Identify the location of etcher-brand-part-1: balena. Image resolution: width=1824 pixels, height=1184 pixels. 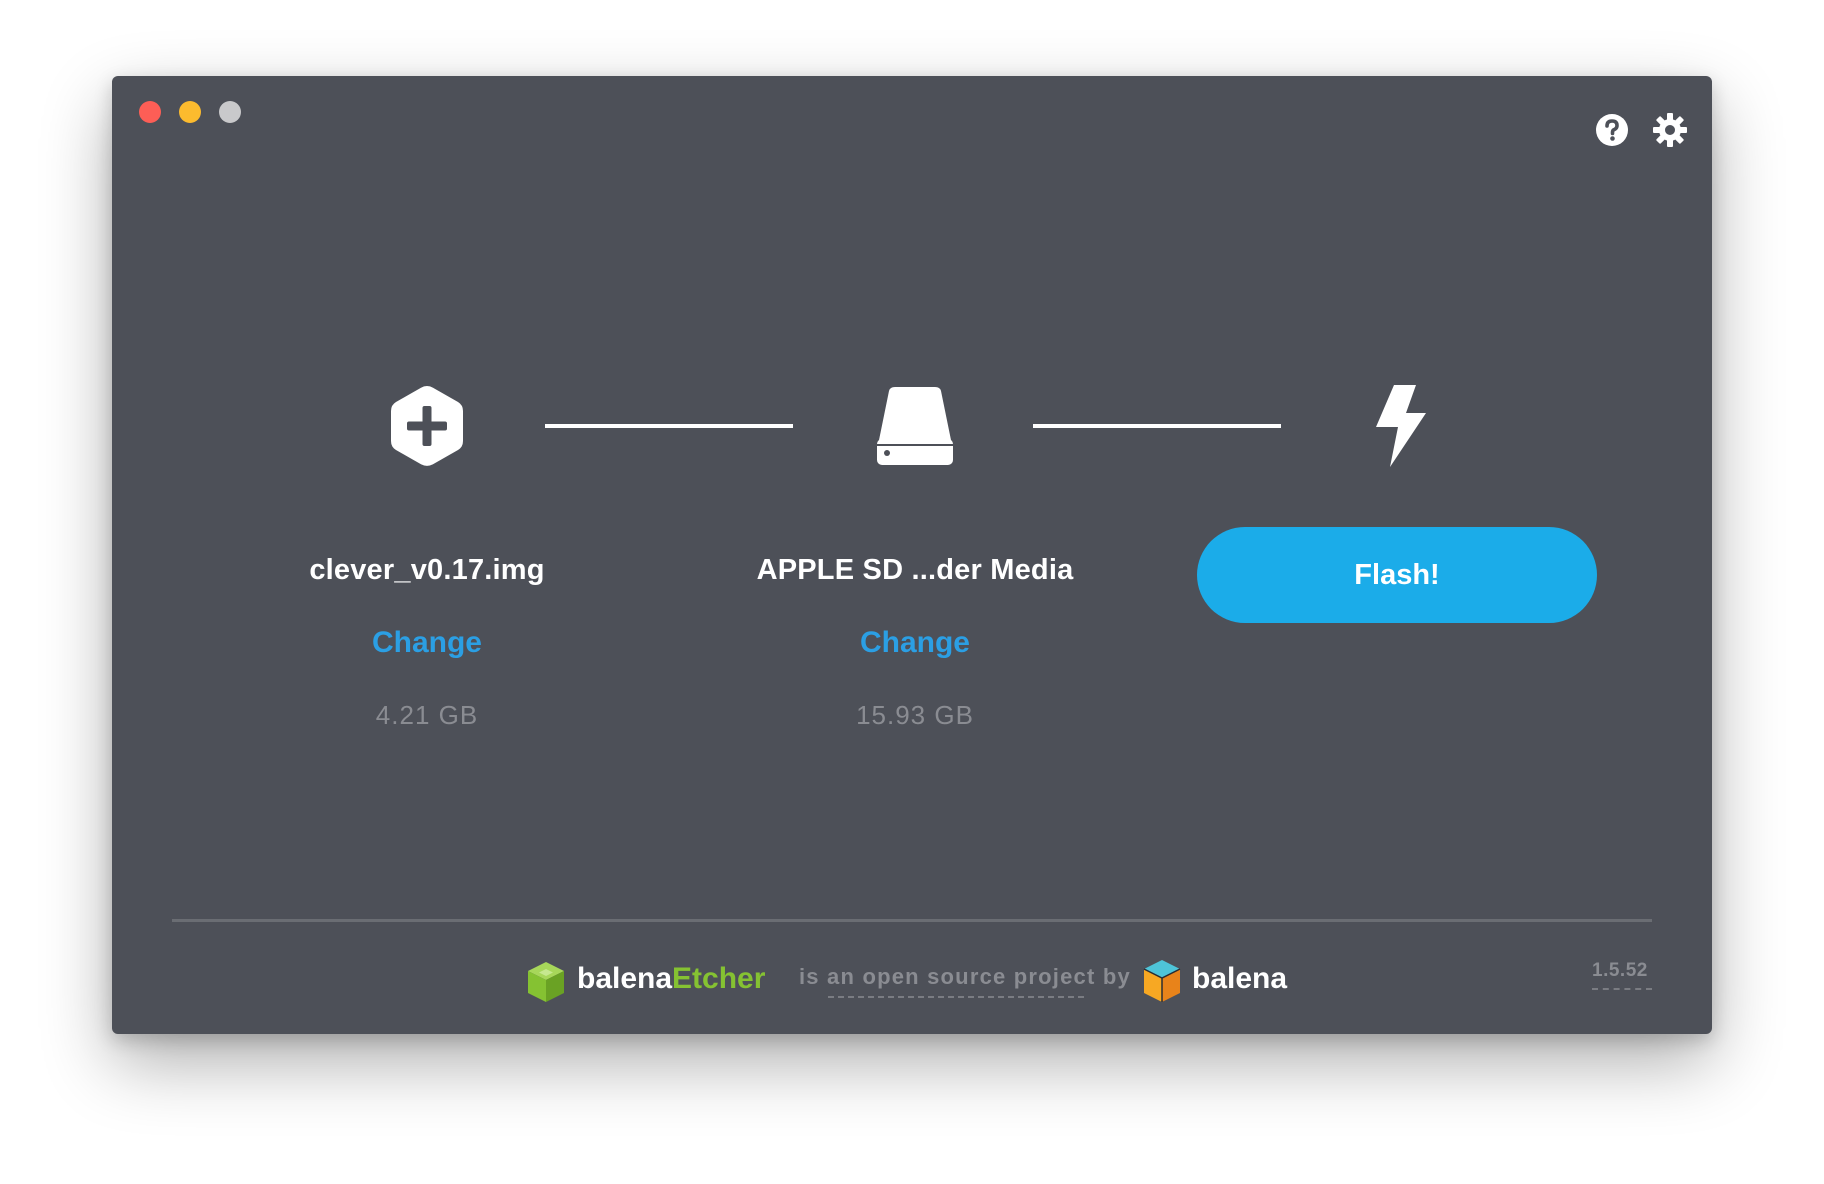
(625, 978).